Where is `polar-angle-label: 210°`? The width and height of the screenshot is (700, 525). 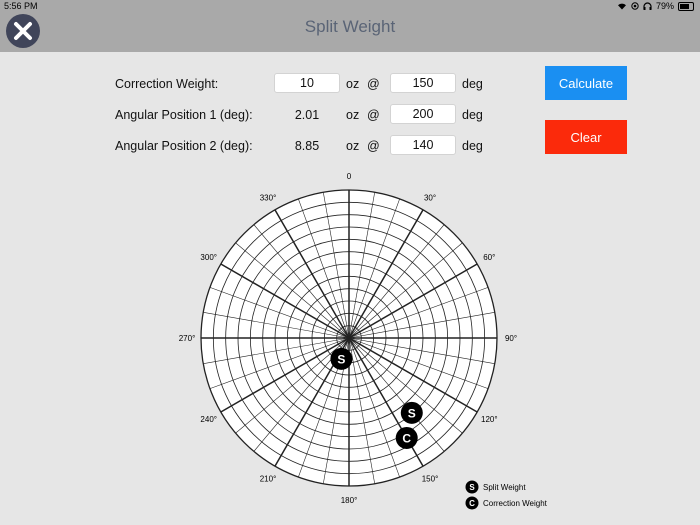 polar-angle-label: 210° is located at coordinates (268, 478).